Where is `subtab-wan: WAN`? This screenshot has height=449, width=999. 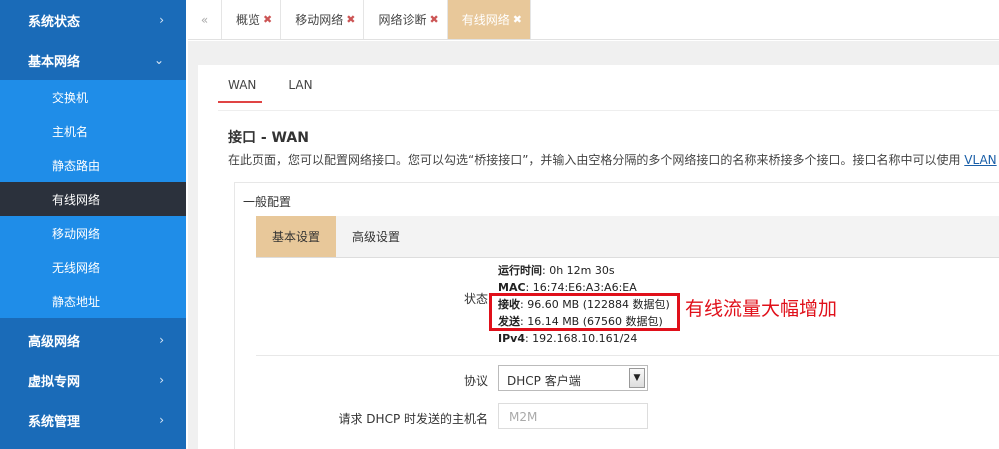
subtab-wan: WAN is located at coordinates (240, 90).